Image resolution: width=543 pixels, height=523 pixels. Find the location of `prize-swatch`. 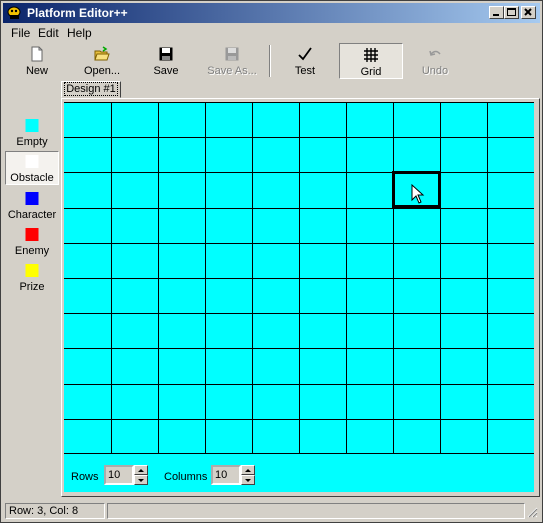

prize-swatch is located at coordinates (32, 270).